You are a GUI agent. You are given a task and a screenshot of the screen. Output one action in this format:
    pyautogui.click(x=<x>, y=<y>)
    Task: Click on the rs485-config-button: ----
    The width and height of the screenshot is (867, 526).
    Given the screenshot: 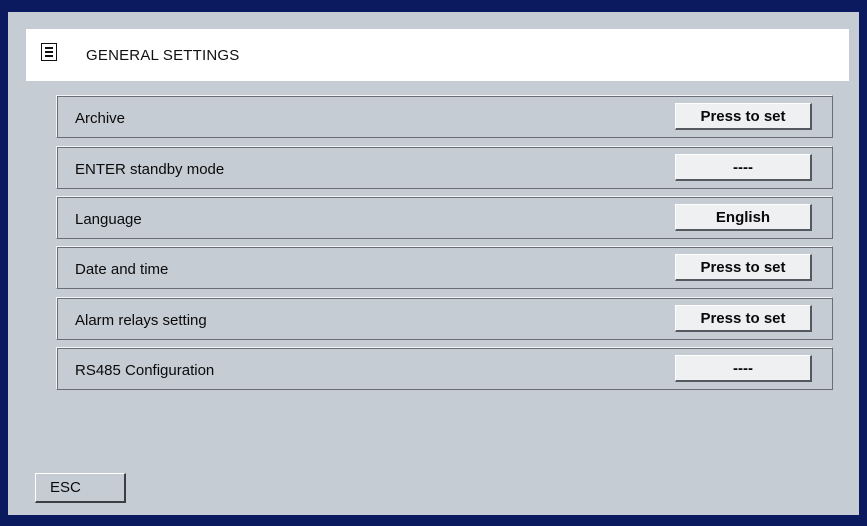 What is the action you would take?
    pyautogui.click(x=743, y=368)
    